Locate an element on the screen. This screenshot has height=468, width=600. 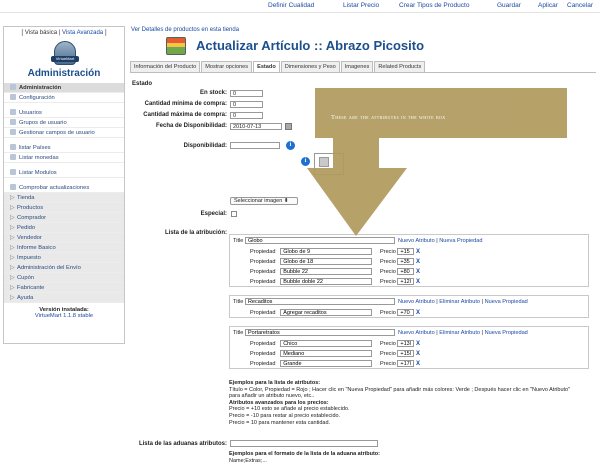
special-checkbox is located at coordinates (234, 214).